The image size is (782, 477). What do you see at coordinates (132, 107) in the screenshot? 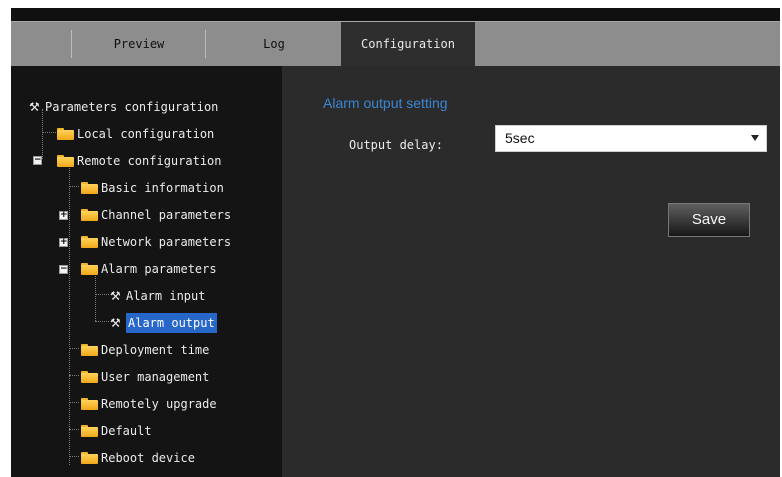
I see `tree-item-label: Parameters configuration` at bounding box center [132, 107].